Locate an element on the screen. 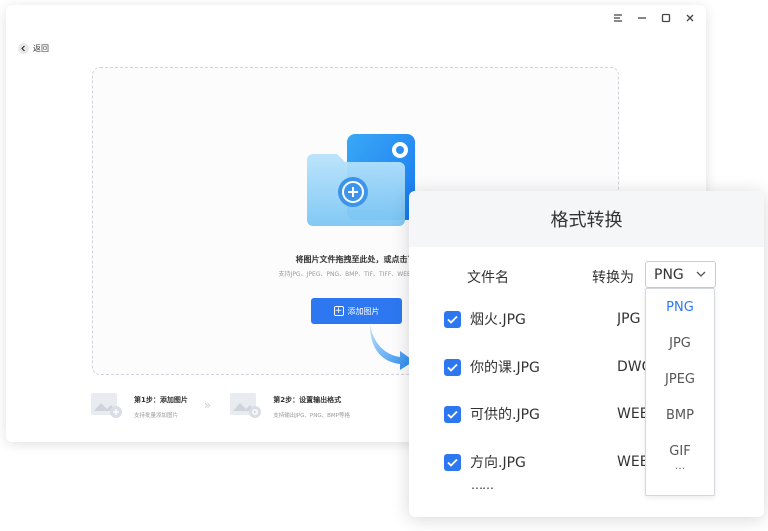 Image resolution: width=768 pixels, height=531 pixels. back-button: 返回 is located at coordinates (33, 48).